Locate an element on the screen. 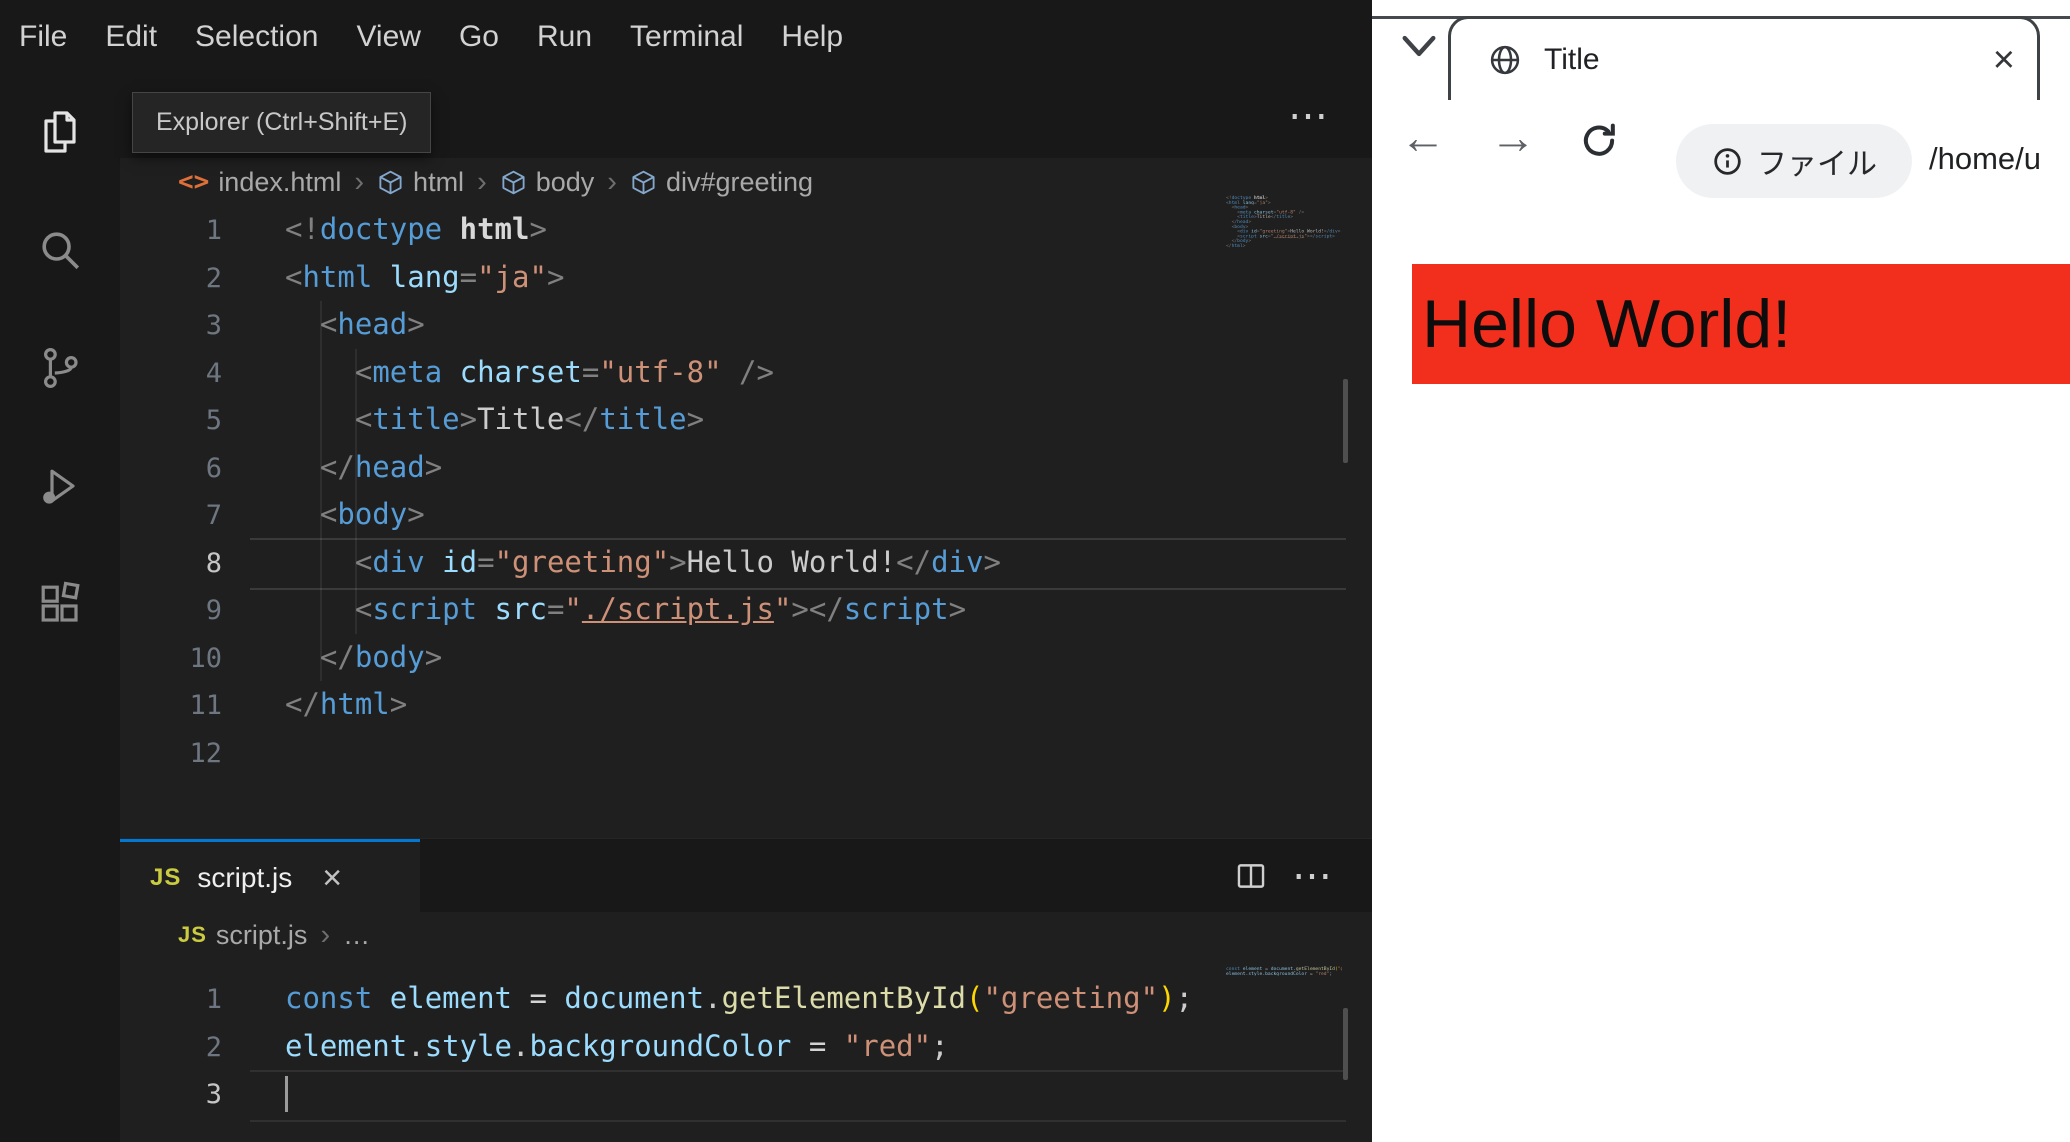 The width and height of the screenshot is (2070, 1142). tab-label: script.js is located at coordinates (245, 877).